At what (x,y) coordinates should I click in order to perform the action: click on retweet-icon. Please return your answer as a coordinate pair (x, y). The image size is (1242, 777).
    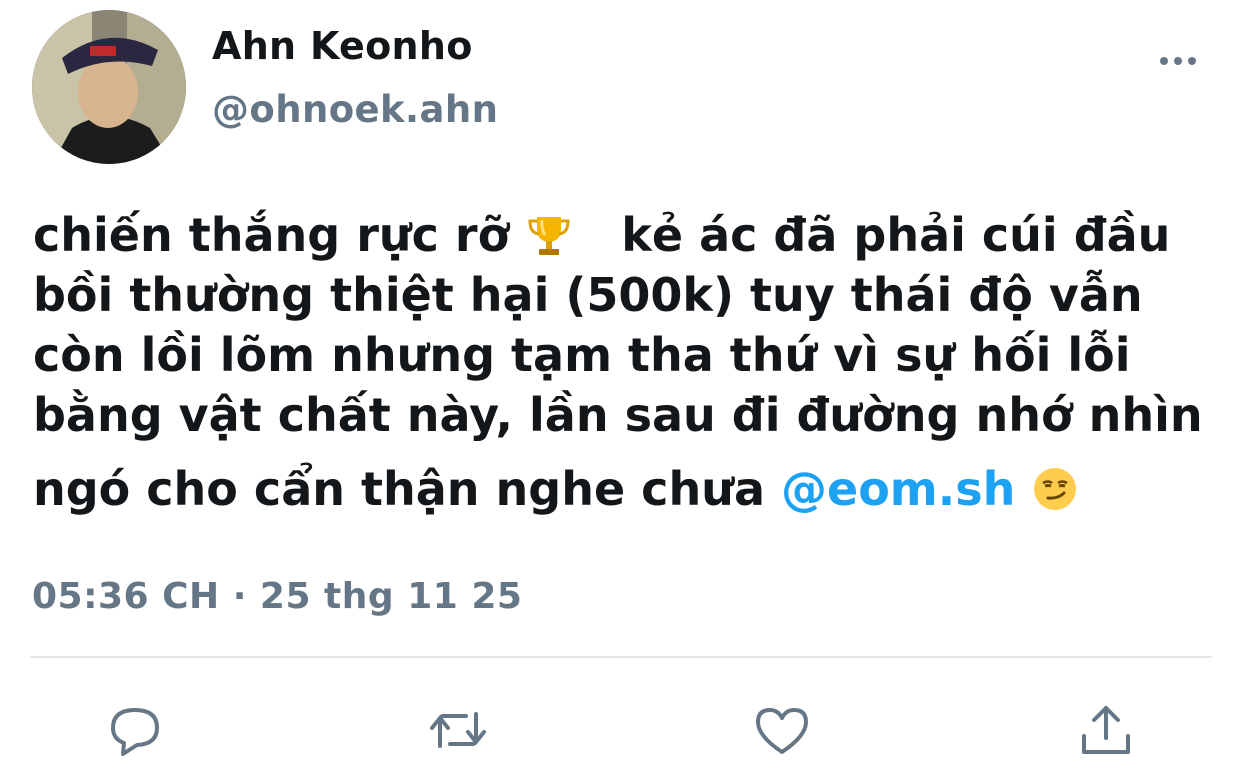
    Looking at the image, I should click on (458, 730).